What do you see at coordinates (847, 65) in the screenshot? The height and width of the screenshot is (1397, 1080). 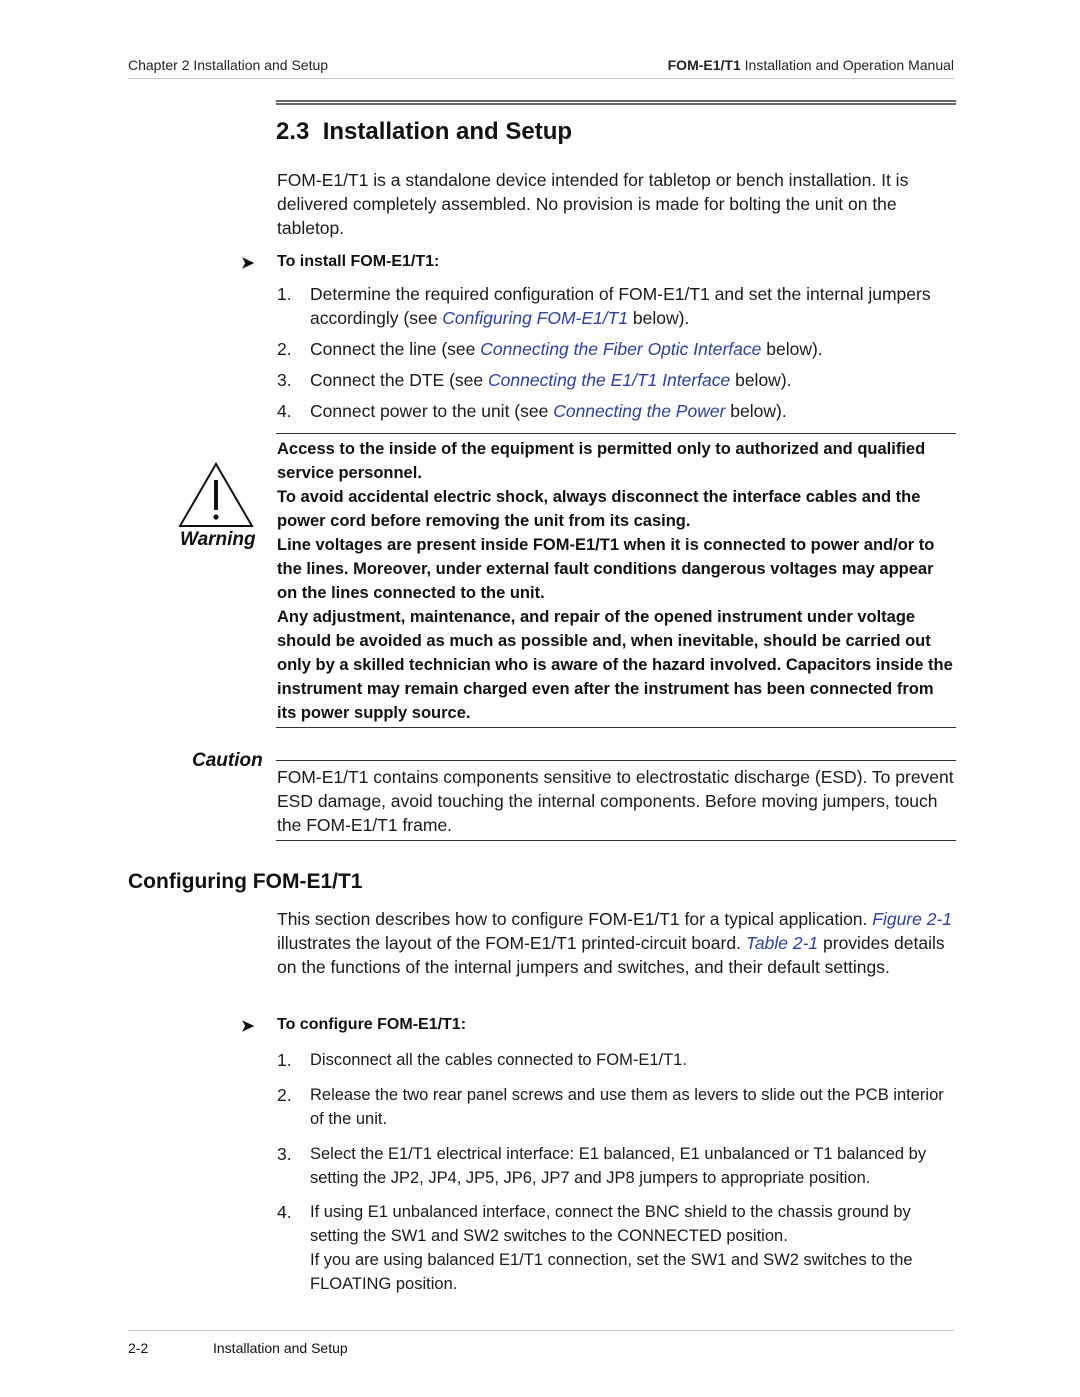 I see `manual-title-rest: Installation and Operation Manual` at bounding box center [847, 65].